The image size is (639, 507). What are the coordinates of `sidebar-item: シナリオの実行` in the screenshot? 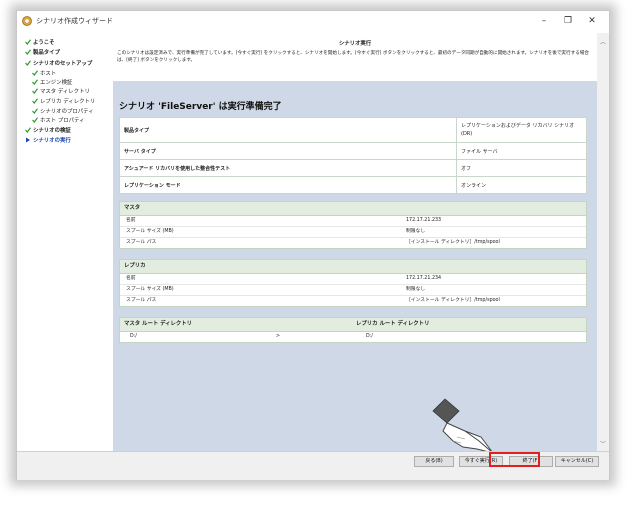 It's located at (48, 140).